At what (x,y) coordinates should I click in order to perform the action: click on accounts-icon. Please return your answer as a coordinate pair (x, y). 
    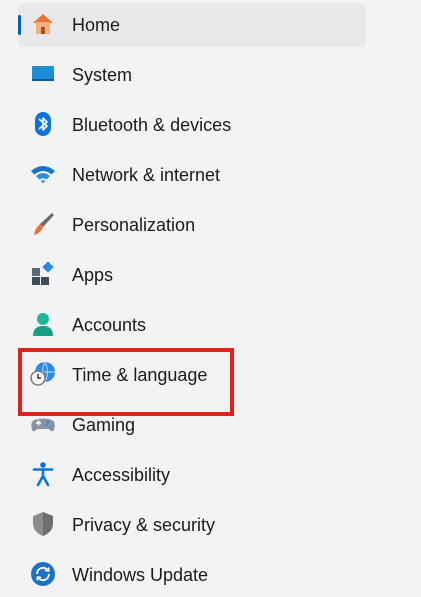
    Looking at the image, I should click on (43, 324).